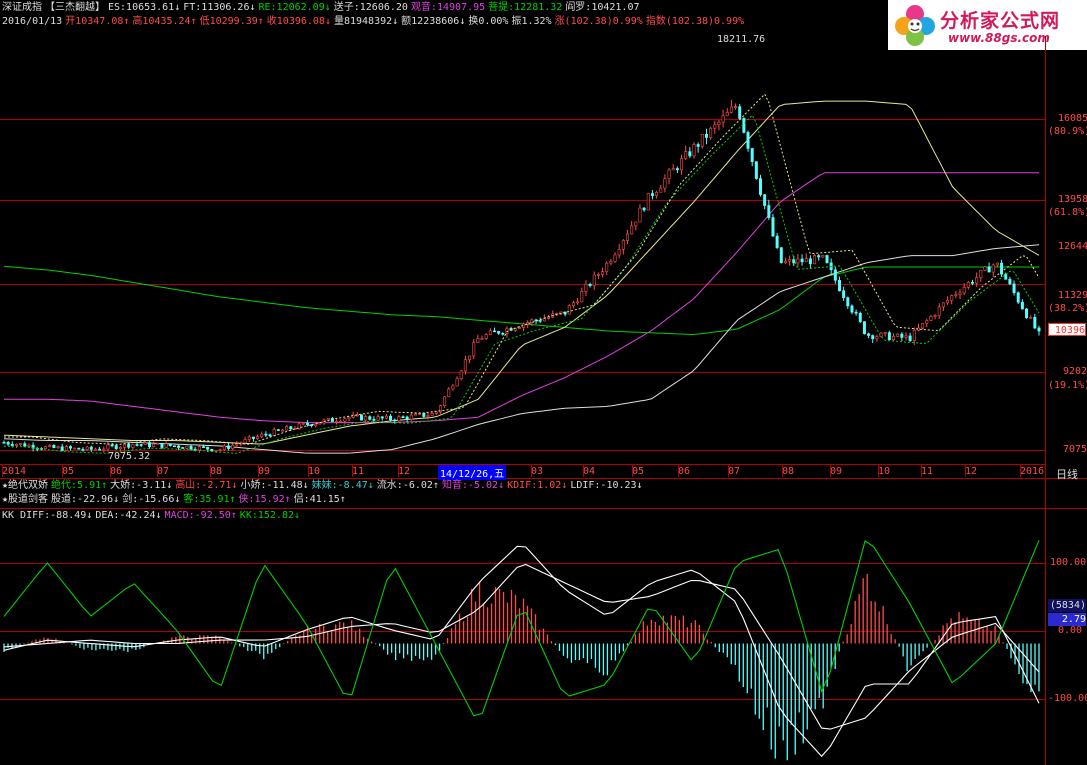  What do you see at coordinates (206, 485) in the screenshot?
I see `info-item: 高山:-2.71↓` at bounding box center [206, 485].